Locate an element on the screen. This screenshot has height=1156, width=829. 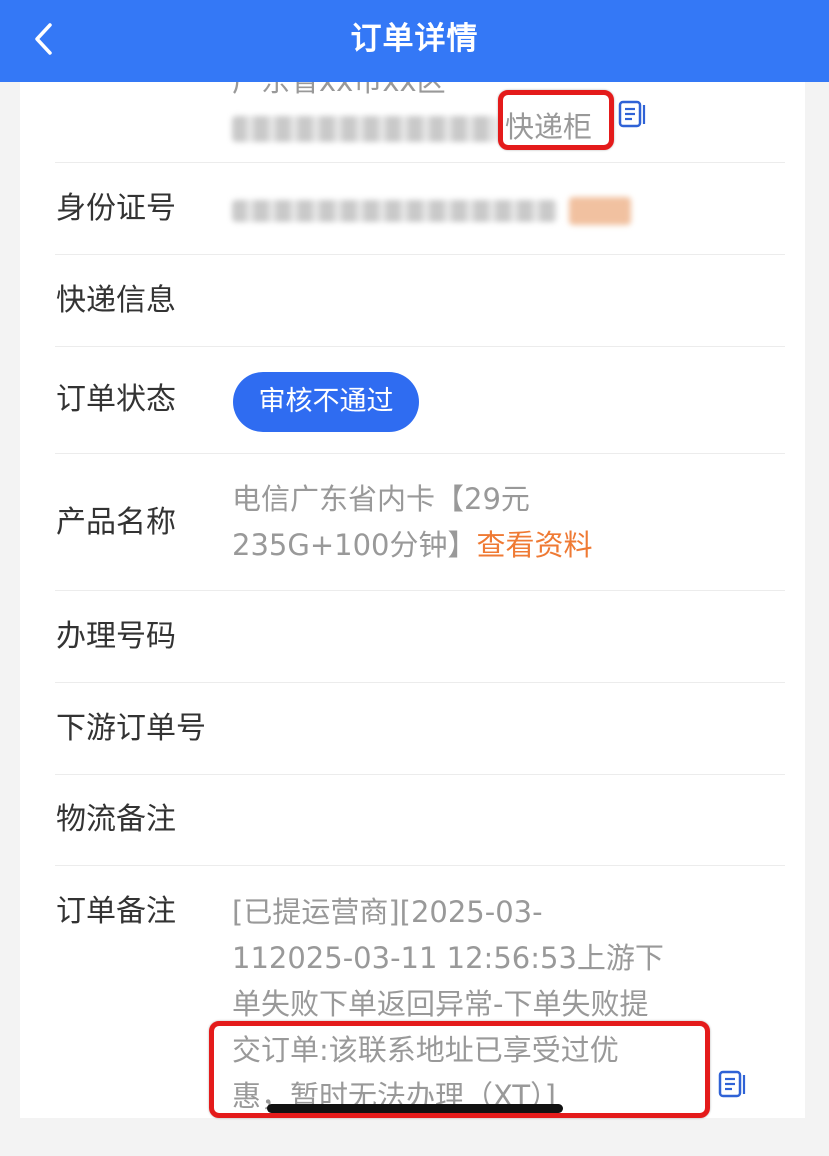
blurred-id-tag is located at coordinates (600, 211).